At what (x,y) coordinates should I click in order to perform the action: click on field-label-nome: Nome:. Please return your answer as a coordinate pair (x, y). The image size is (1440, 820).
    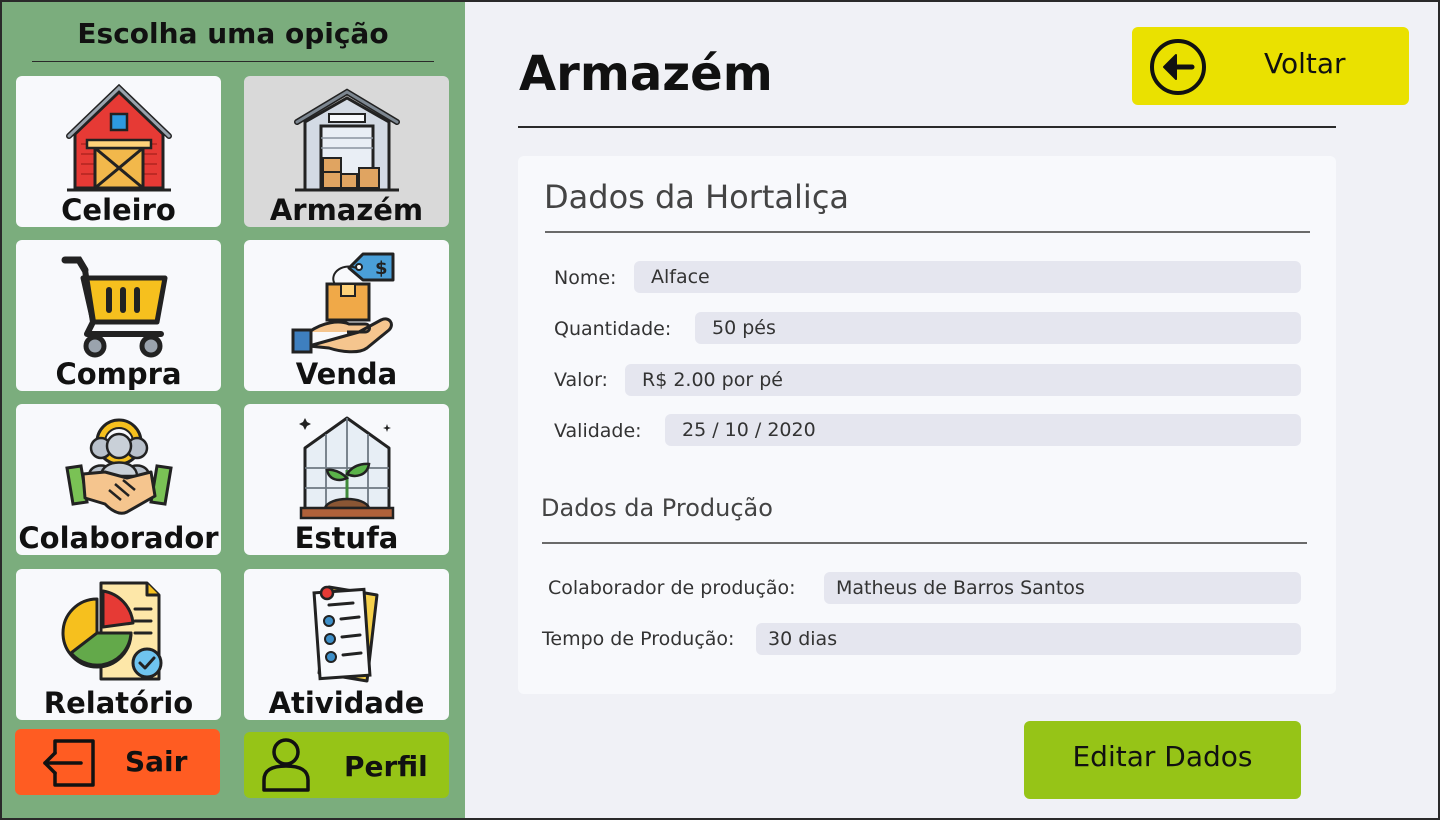
    Looking at the image, I should click on (585, 278).